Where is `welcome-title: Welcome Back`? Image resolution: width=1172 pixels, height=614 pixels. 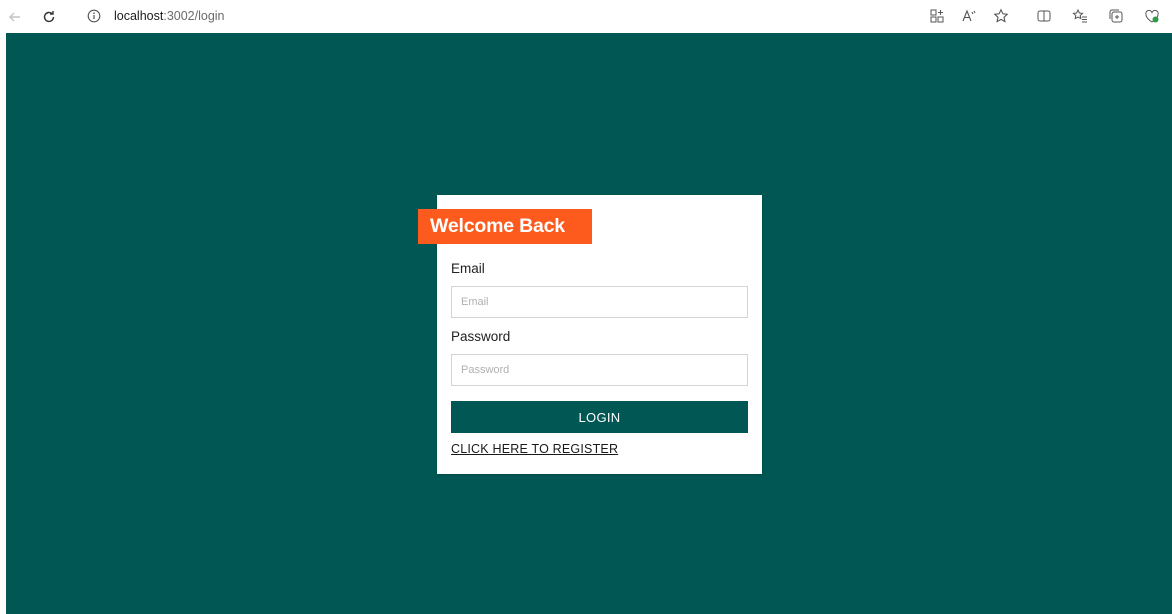
welcome-title: Welcome Back is located at coordinates (505, 226).